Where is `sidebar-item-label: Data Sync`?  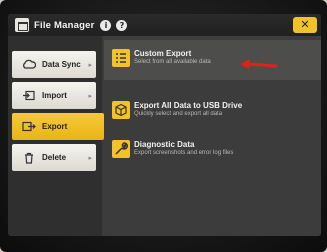 sidebar-item-label: Data Sync is located at coordinates (61, 64).